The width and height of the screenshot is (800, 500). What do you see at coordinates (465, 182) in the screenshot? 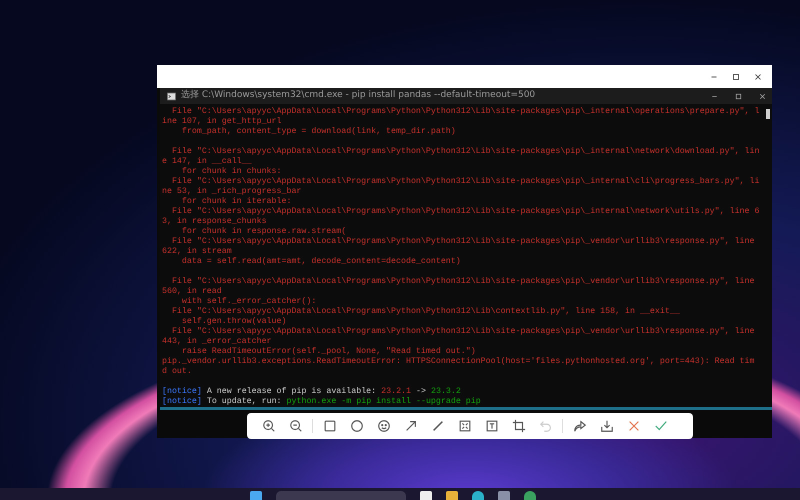
I see `console-line: File "C:\Users\apyyc\AppData\Local\Programs\Python\Python312\Lib\site-packages\pip\_internal\cli\progress_bars.py", li` at bounding box center [465, 182].